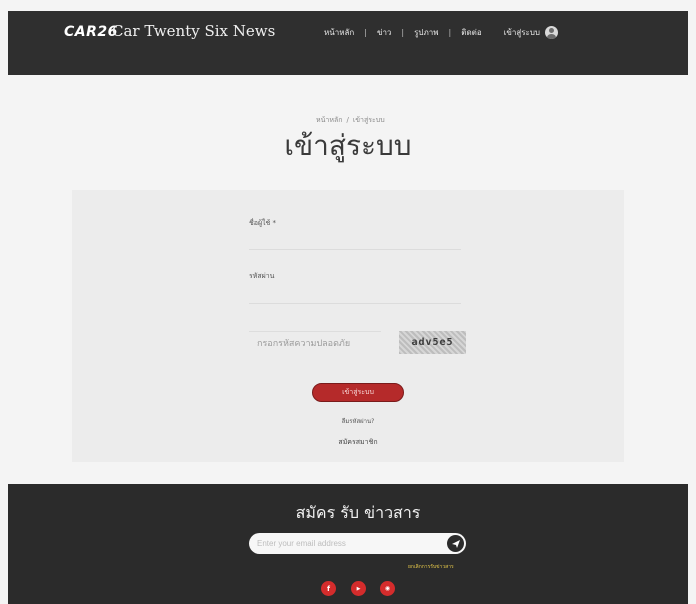 Image resolution: width=696 pixels, height=604 pixels. What do you see at coordinates (355, 241) in the screenshot?
I see `username-field` at bounding box center [355, 241].